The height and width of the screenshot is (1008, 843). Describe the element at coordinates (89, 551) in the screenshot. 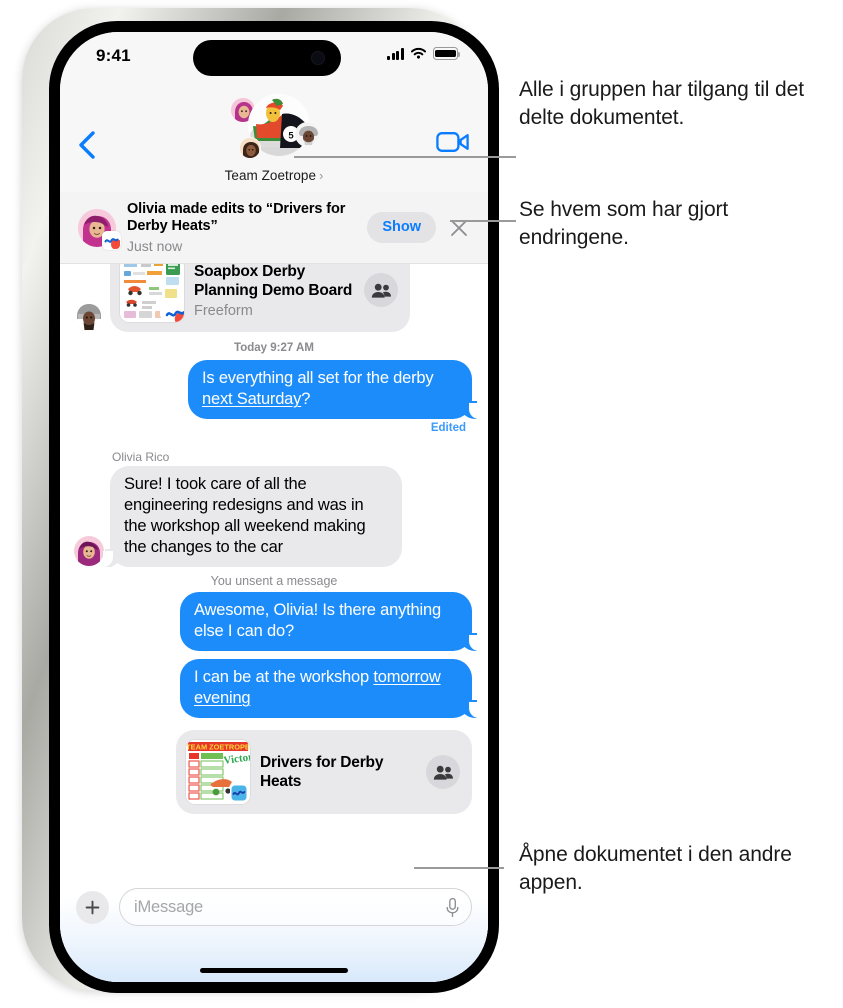

I see `avatar-sender-olivia` at that location.